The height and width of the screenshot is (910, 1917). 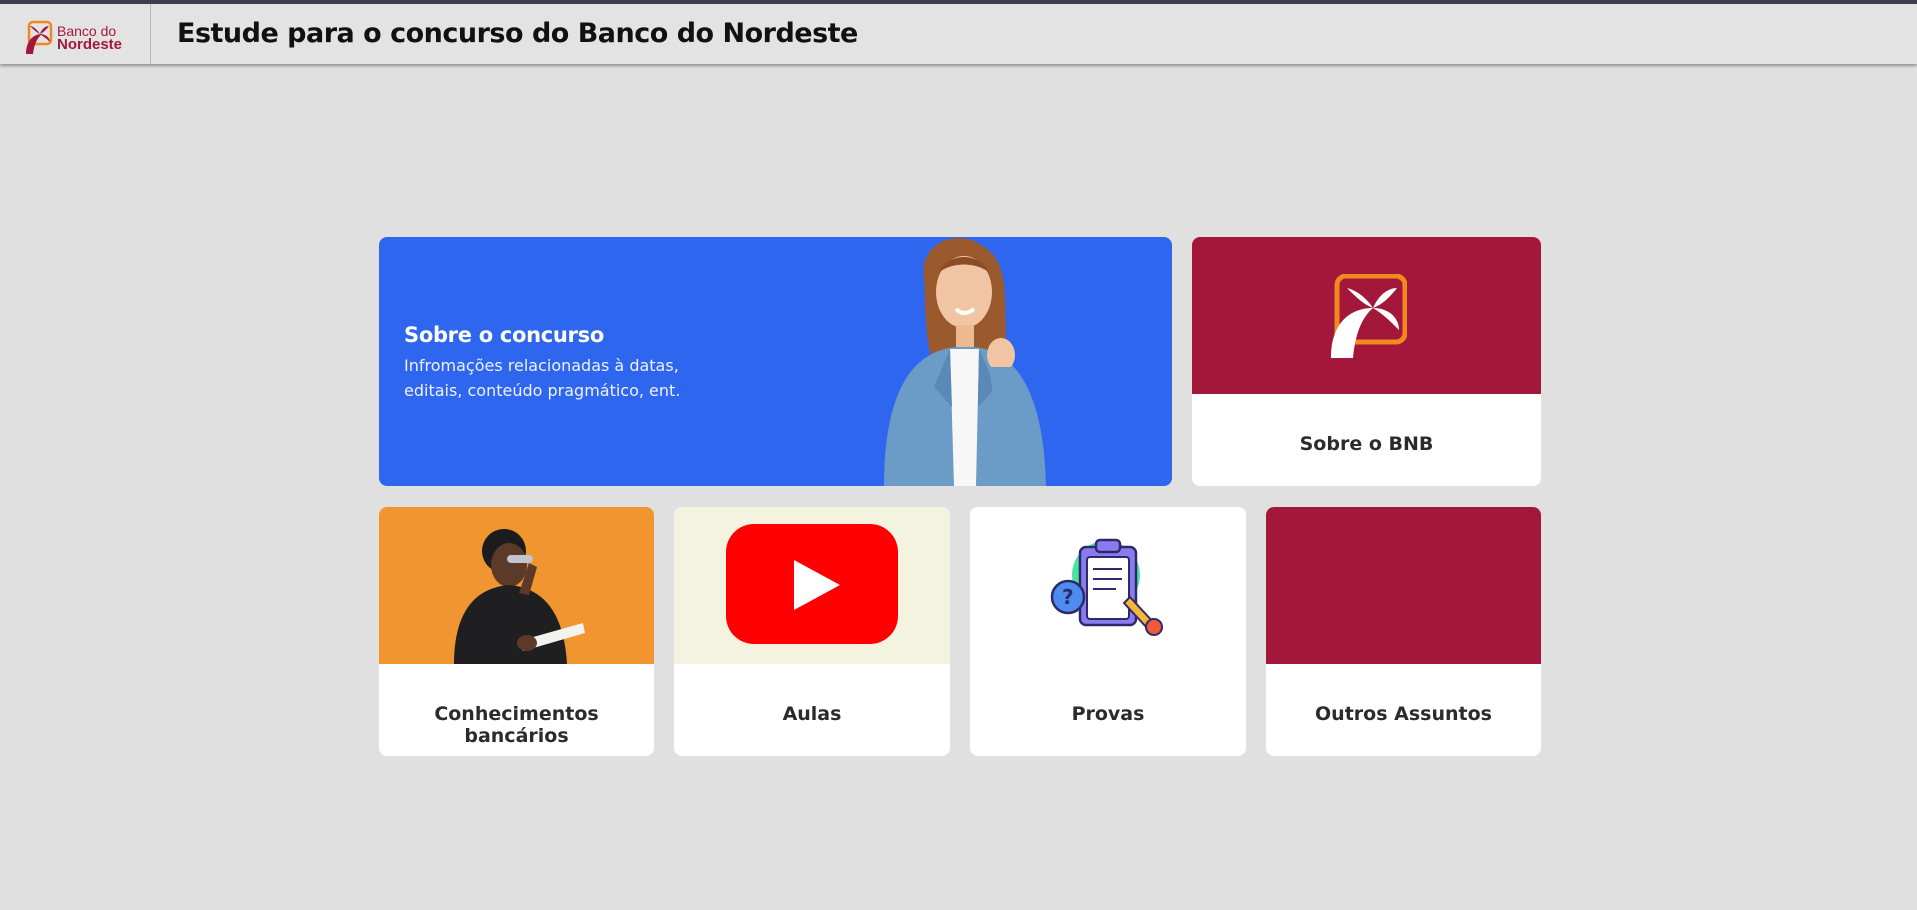 I want to click on card-provas: ? Provas, so click(x=1108, y=631).